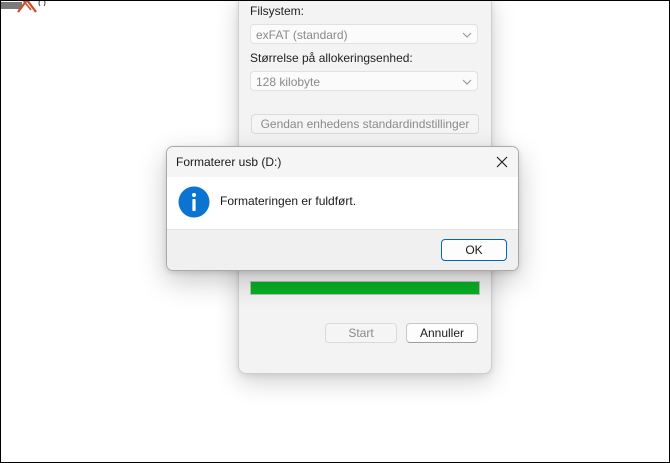 Image resolution: width=670 pixels, height=463 pixels. Describe the element at coordinates (474, 250) in the screenshot. I see `ok-button: OK` at that location.